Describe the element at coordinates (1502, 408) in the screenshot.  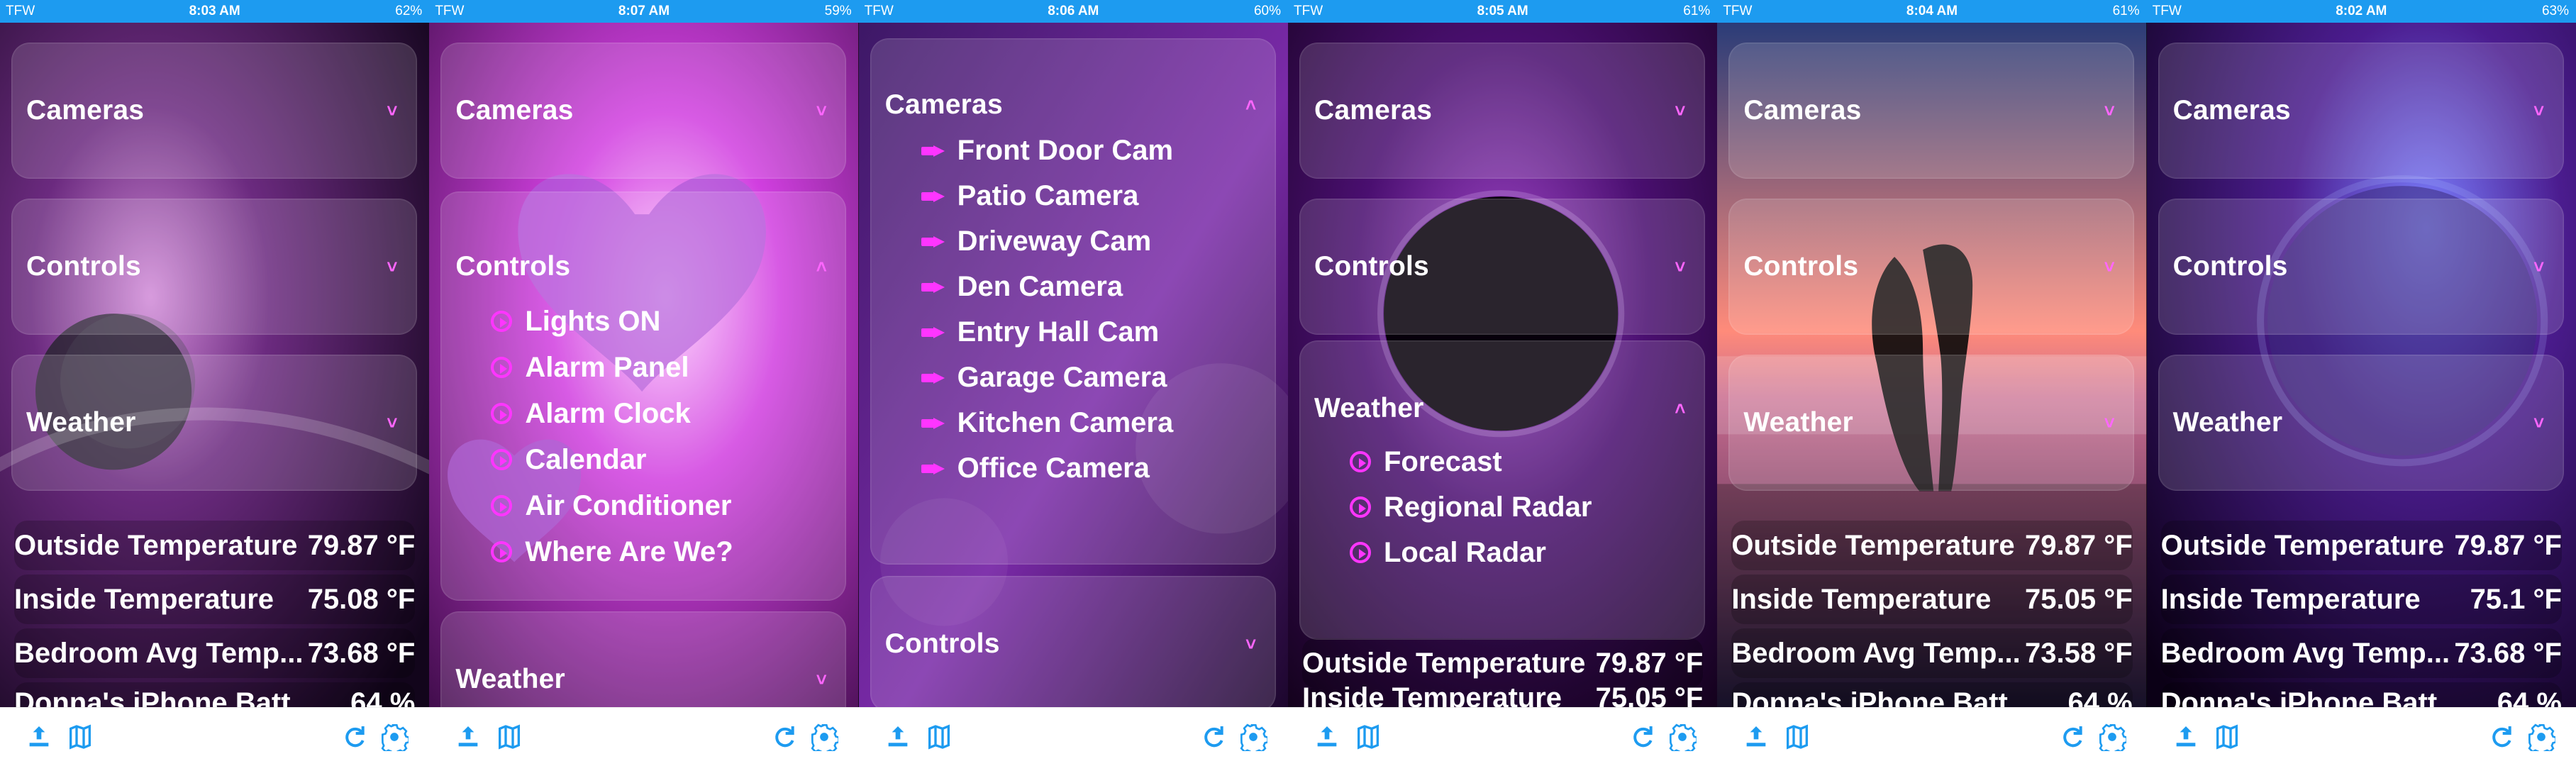
I see `section-header: Weather ˄` at that location.